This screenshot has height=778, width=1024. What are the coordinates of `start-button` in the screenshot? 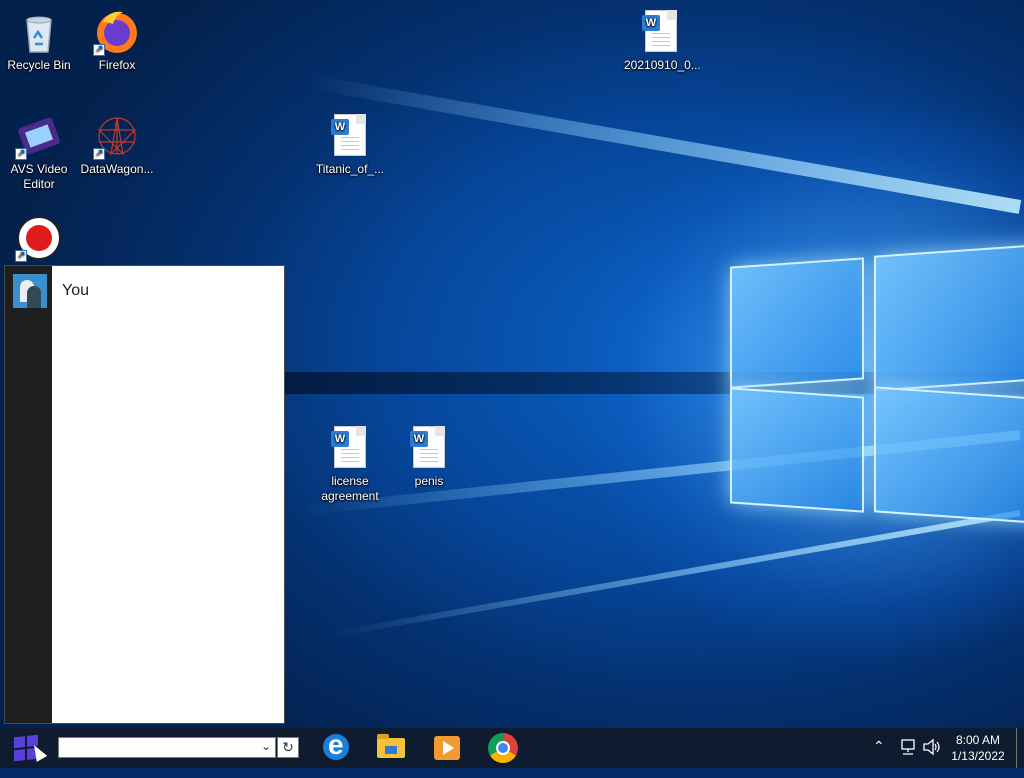 It's located at (26, 748).